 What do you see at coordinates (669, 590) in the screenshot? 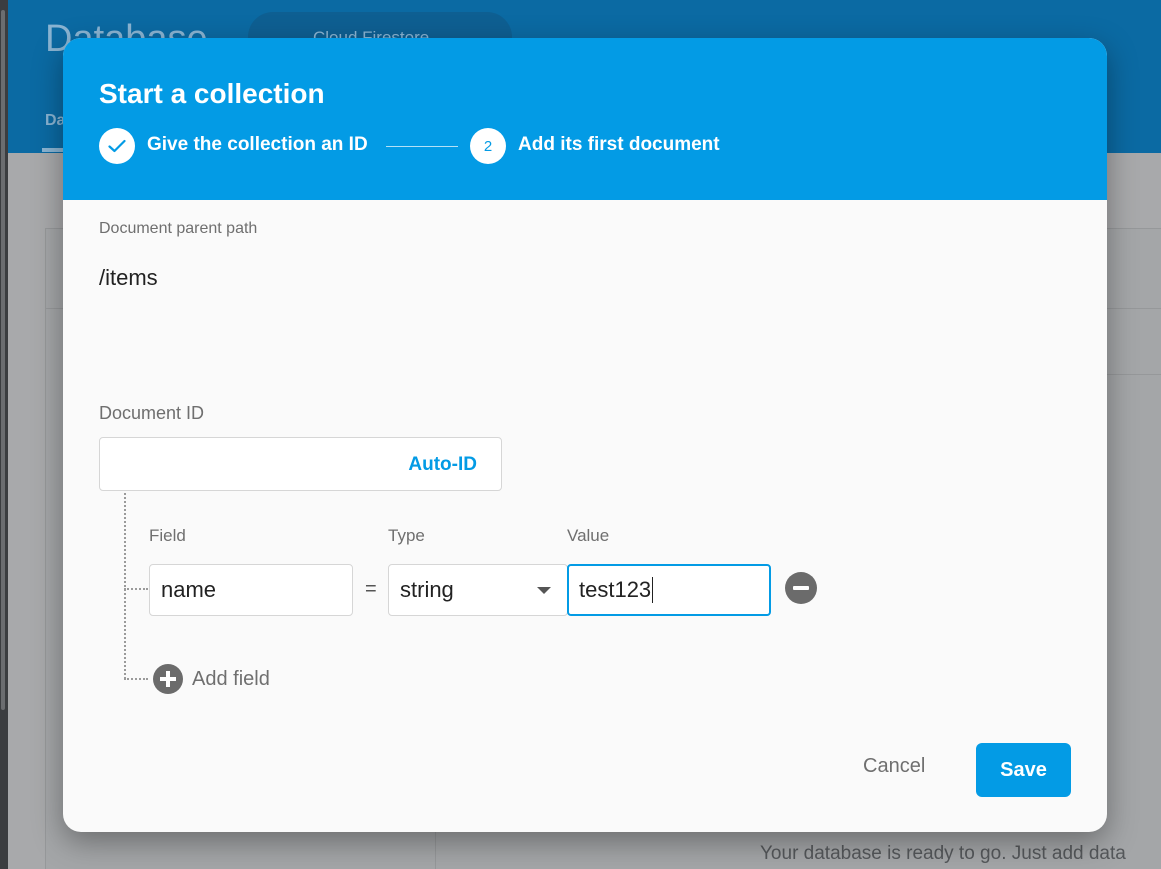
I see `field-value-input: test123` at bounding box center [669, 590].